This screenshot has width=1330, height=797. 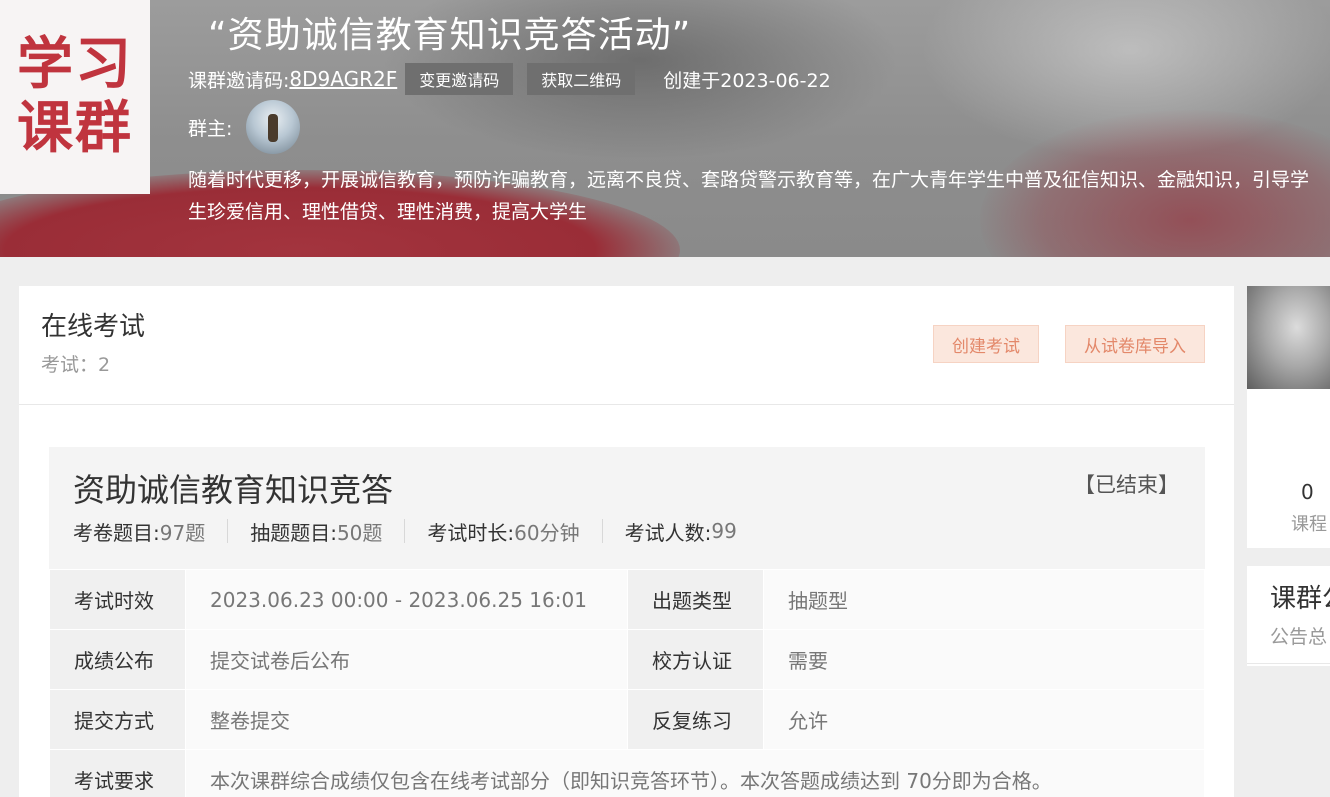 I want to click on stat-key: 抽题题目:, so click(x=293, y=532).